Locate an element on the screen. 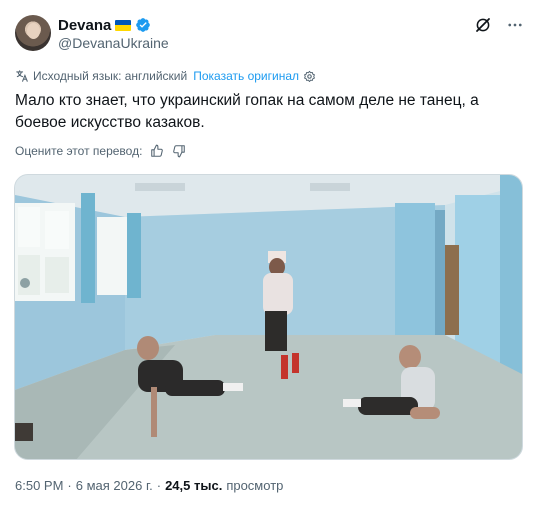 The image size is (538, 509). author-name-row: Devana is located at coordinates (104, 25).